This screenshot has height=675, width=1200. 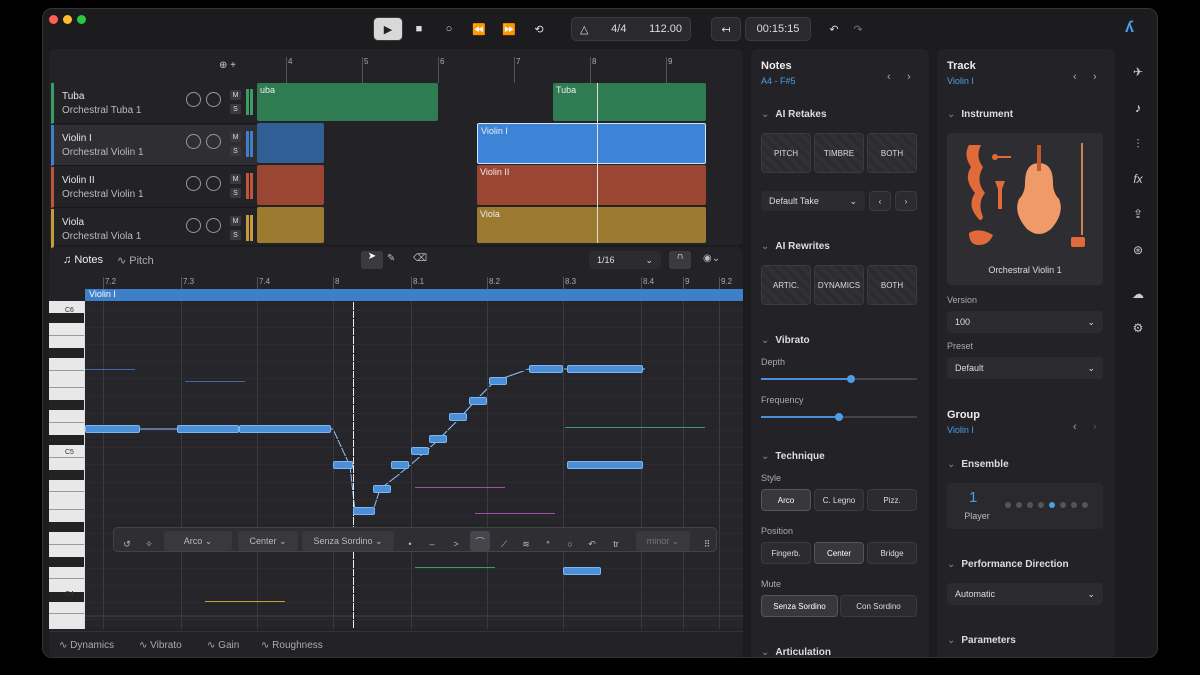 What do you see at coordinates (149, 544) in the screenshot?
I see `magic-button: ✧` at bounding box center [149, 544].